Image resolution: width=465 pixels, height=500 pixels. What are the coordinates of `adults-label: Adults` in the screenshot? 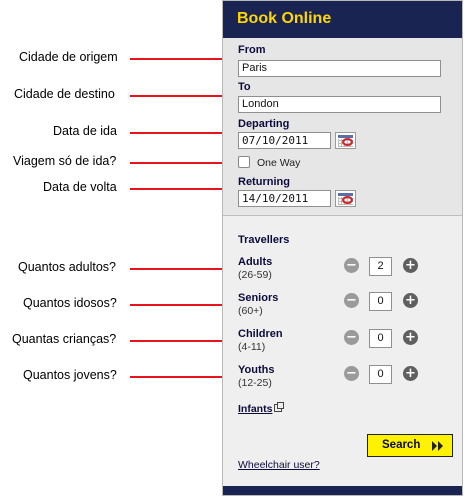 It's located at (255, 262).